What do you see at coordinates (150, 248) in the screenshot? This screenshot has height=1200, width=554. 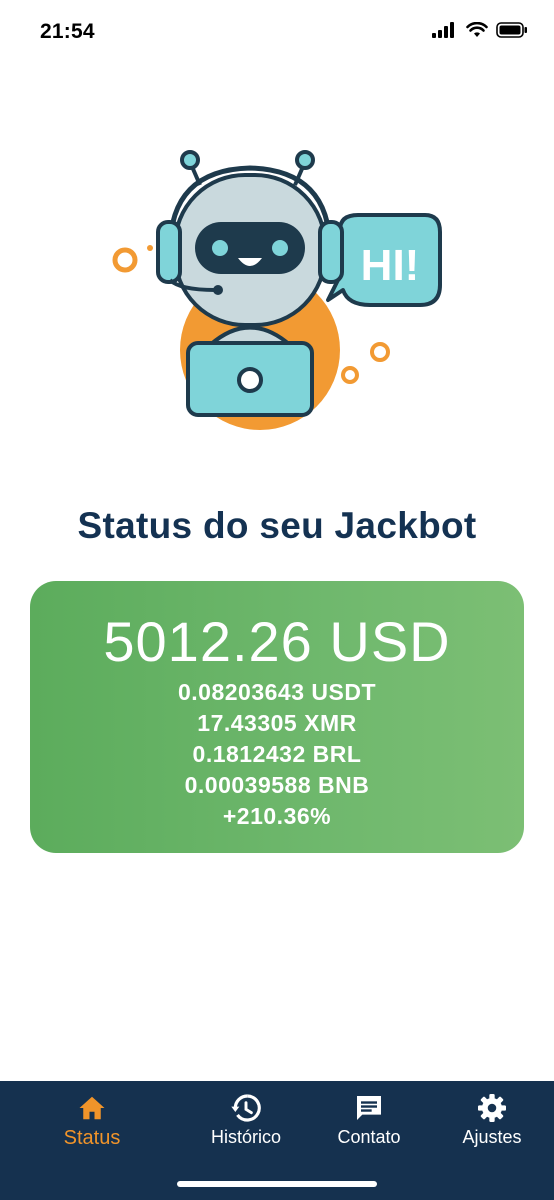 I see `deco-dot-left` at bounding box center [150, 248].